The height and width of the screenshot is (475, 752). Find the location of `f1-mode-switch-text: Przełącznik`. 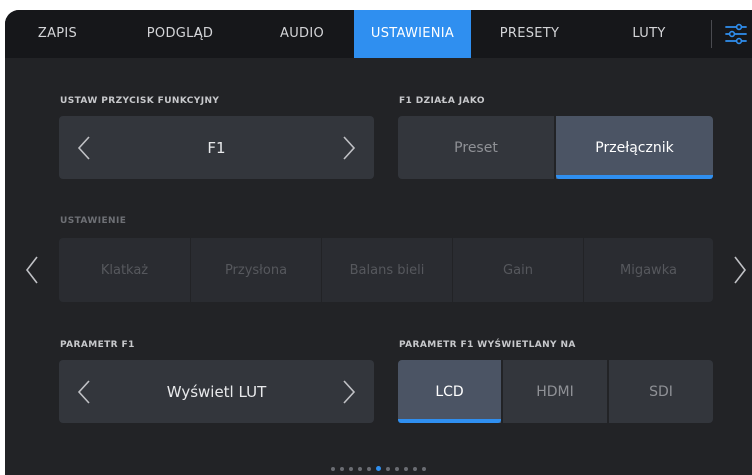

f1-mode-switch-text: Przełącznik is located at coordinates (634, 147).